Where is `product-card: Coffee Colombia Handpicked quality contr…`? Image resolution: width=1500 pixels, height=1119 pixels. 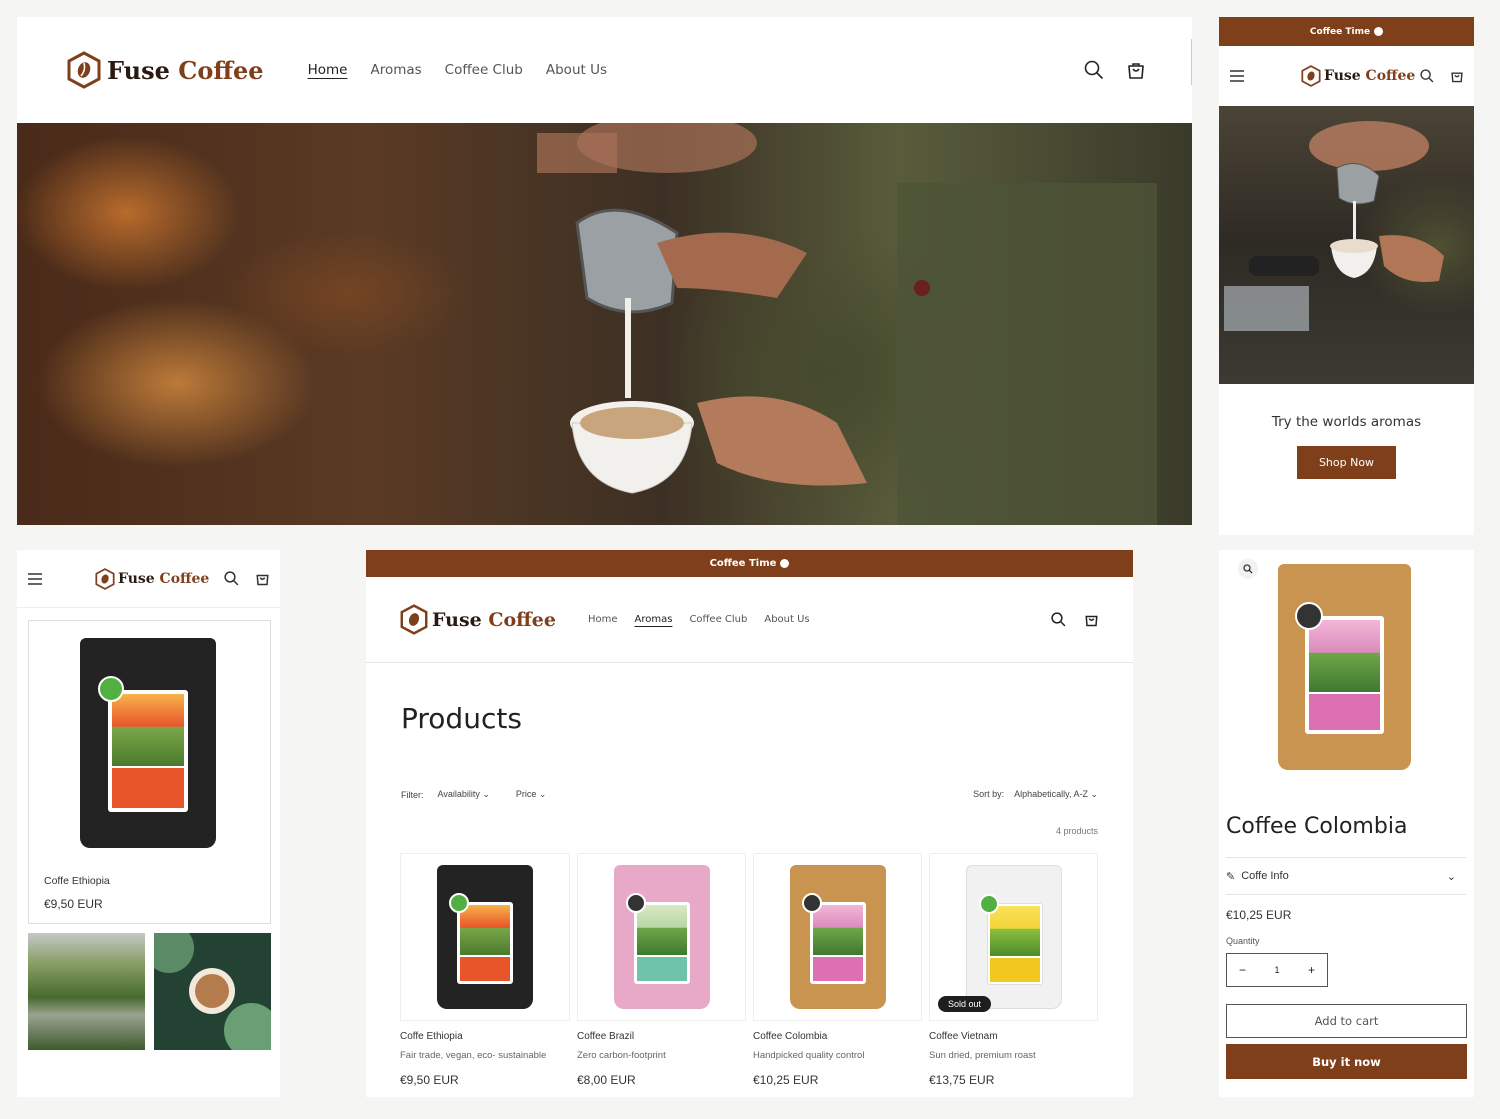 product-card: Coffee Colombia Handpicked quality contr… is located at coordinates (837, 970).